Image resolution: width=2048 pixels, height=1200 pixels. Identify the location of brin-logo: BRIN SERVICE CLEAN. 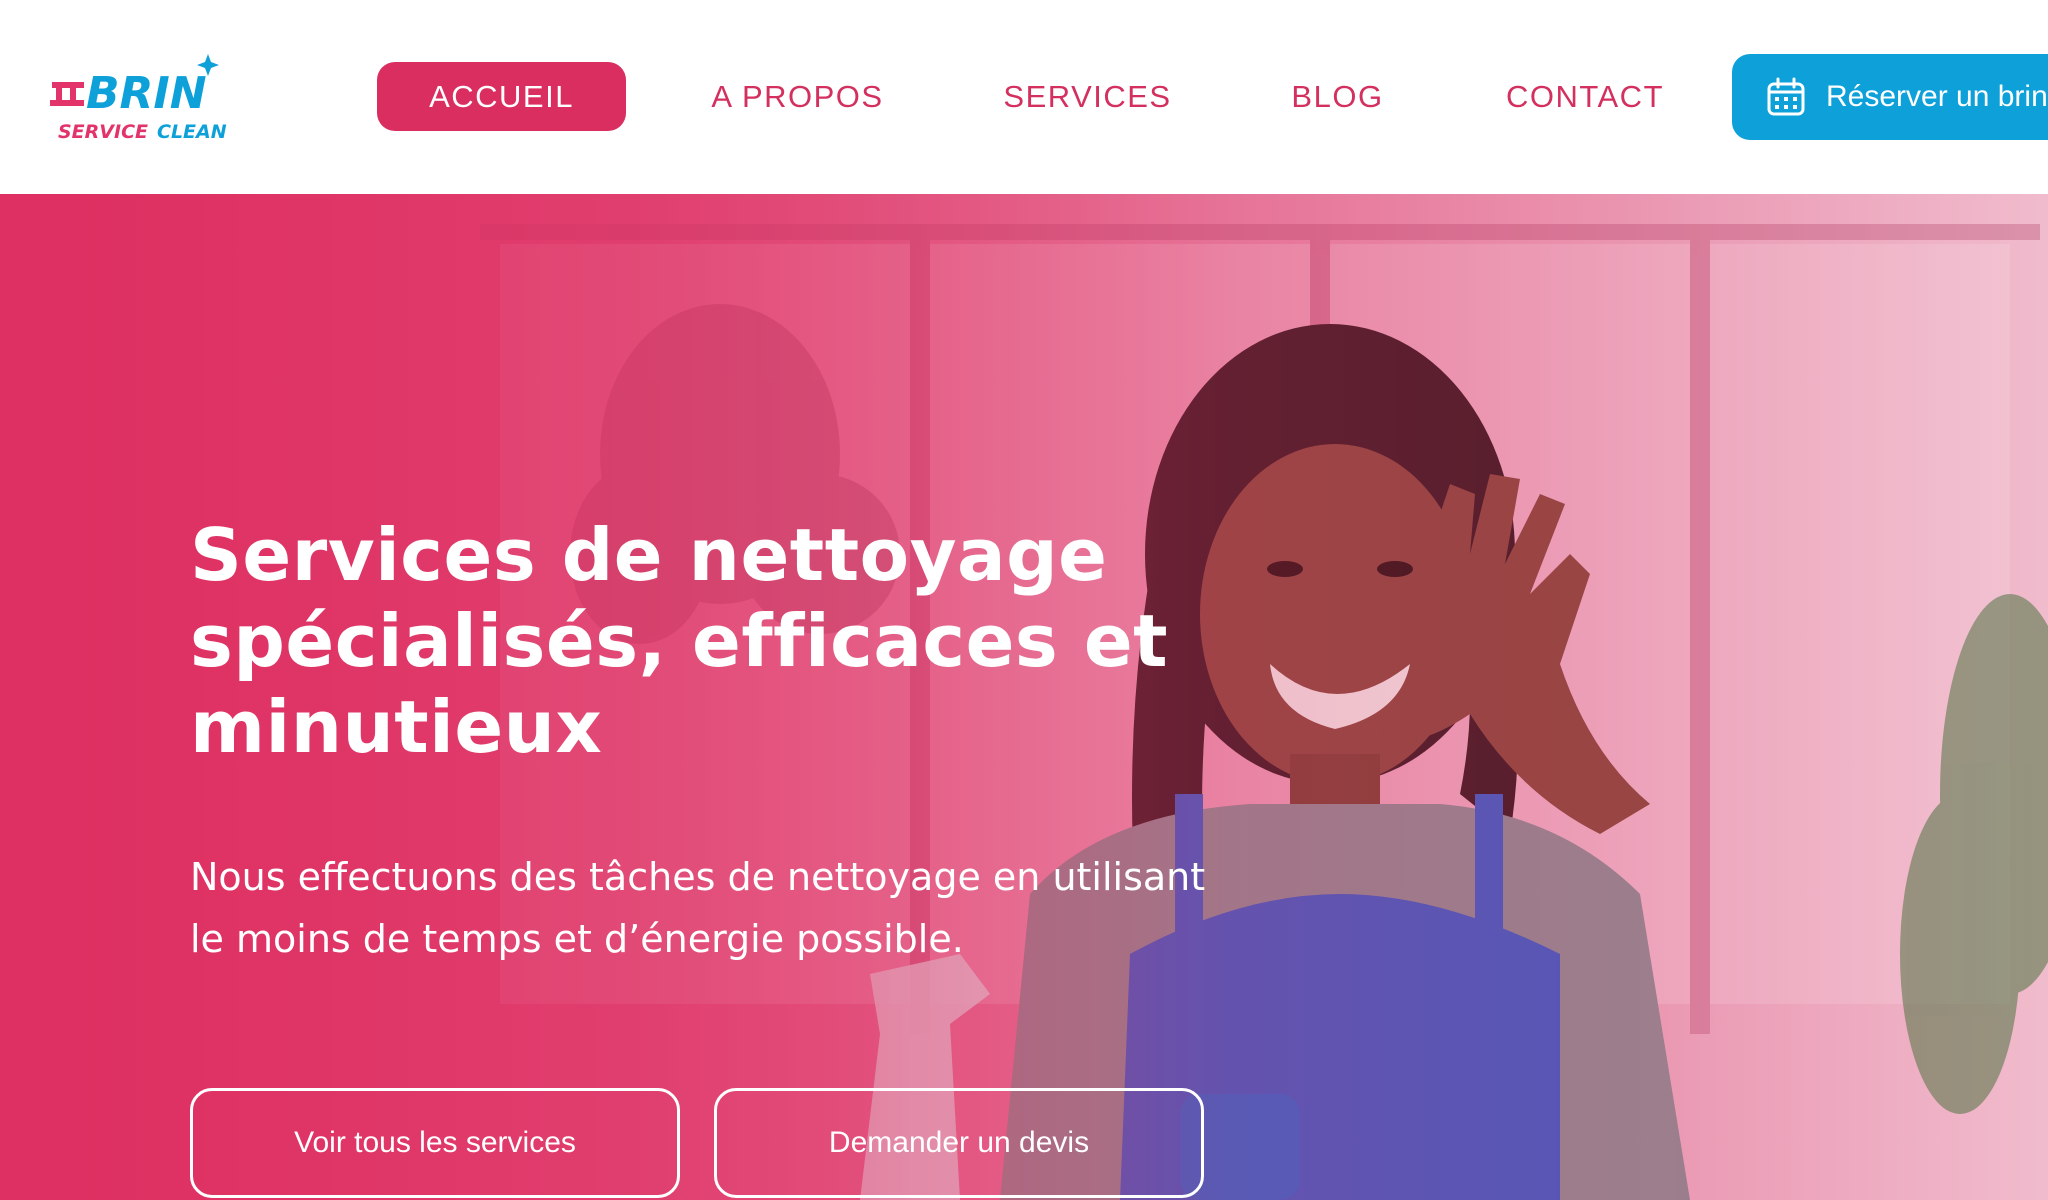
(150, 100).